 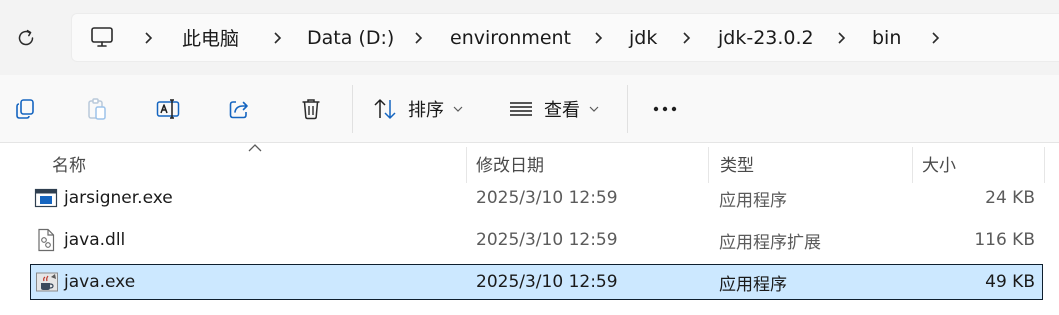 I want to click on breadcrumb-environment: environment, so click(x=510, y=37).